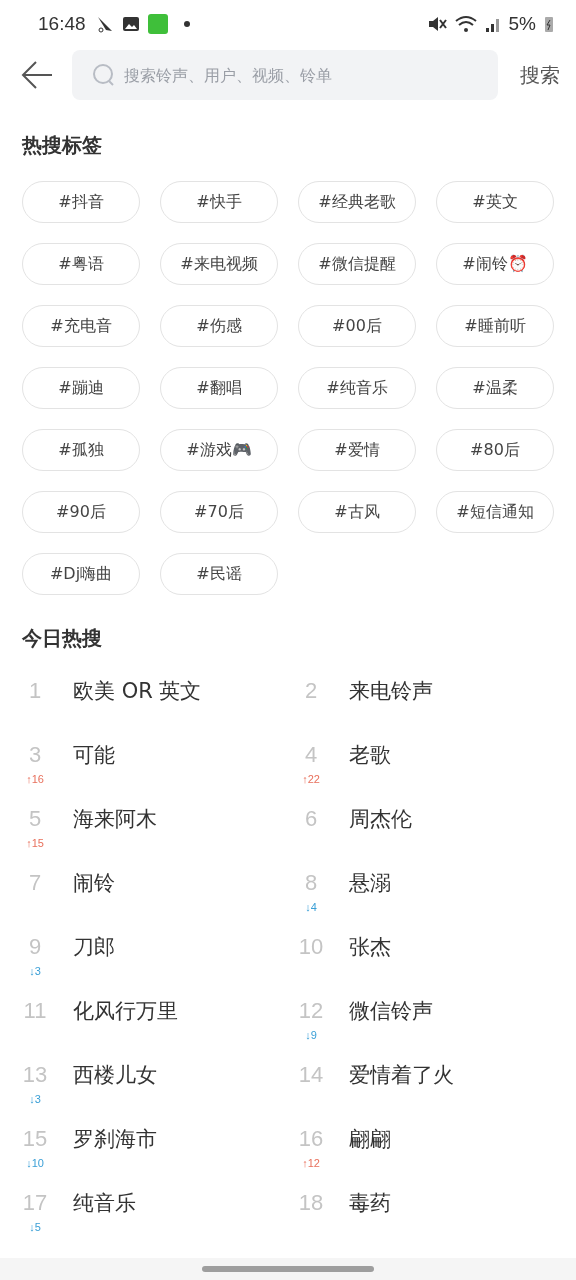 The width and height of the screenshot is (576, 1280). I want to click on tag-chip: #蹦迪, so click(81, 388).